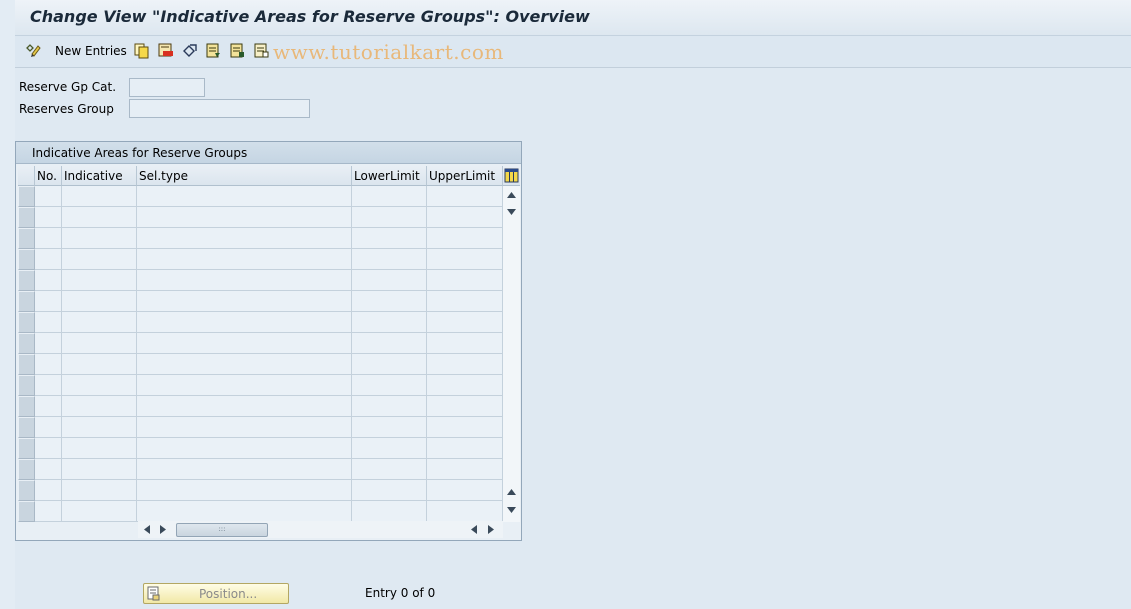 The height and width of the screenshot is (609, 1131). I want to click on scroll-down-icon, so click(511, 212).